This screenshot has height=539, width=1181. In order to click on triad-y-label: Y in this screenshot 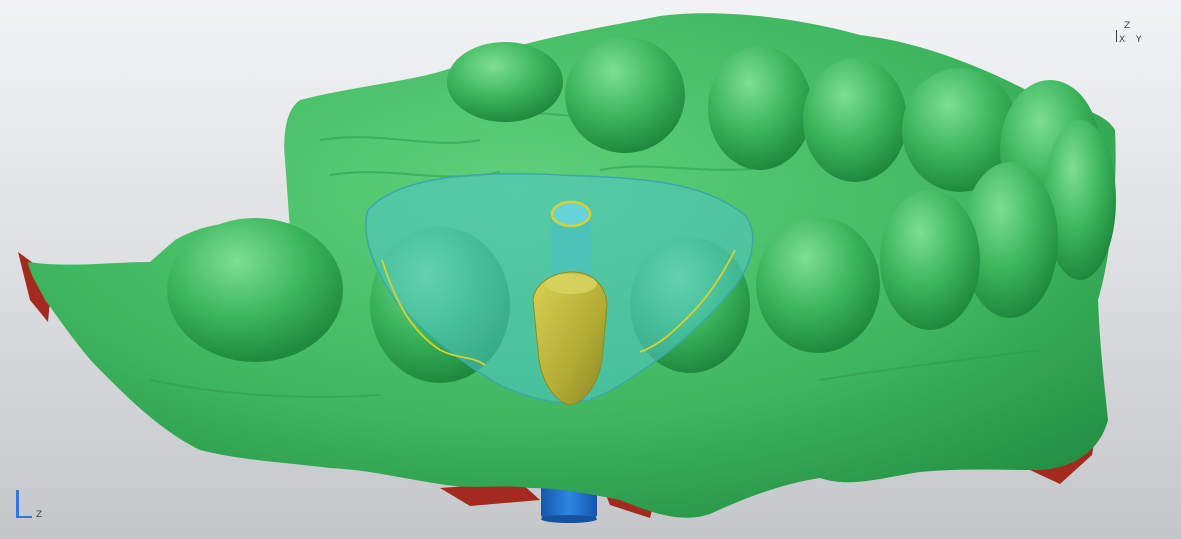, I will do `click(1139, 40)`.